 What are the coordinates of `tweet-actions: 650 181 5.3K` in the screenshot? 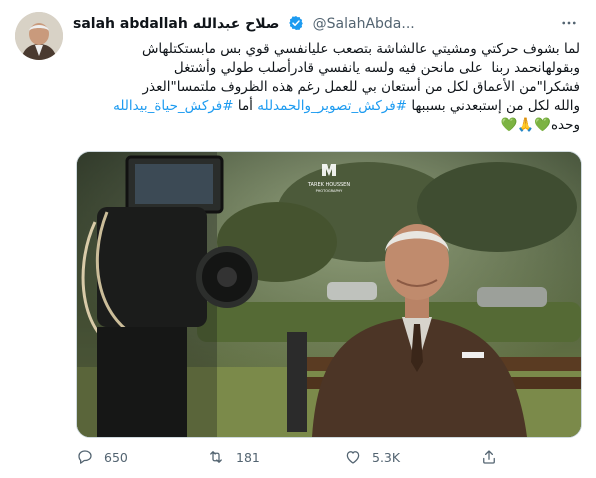 It's located at (326, 458).